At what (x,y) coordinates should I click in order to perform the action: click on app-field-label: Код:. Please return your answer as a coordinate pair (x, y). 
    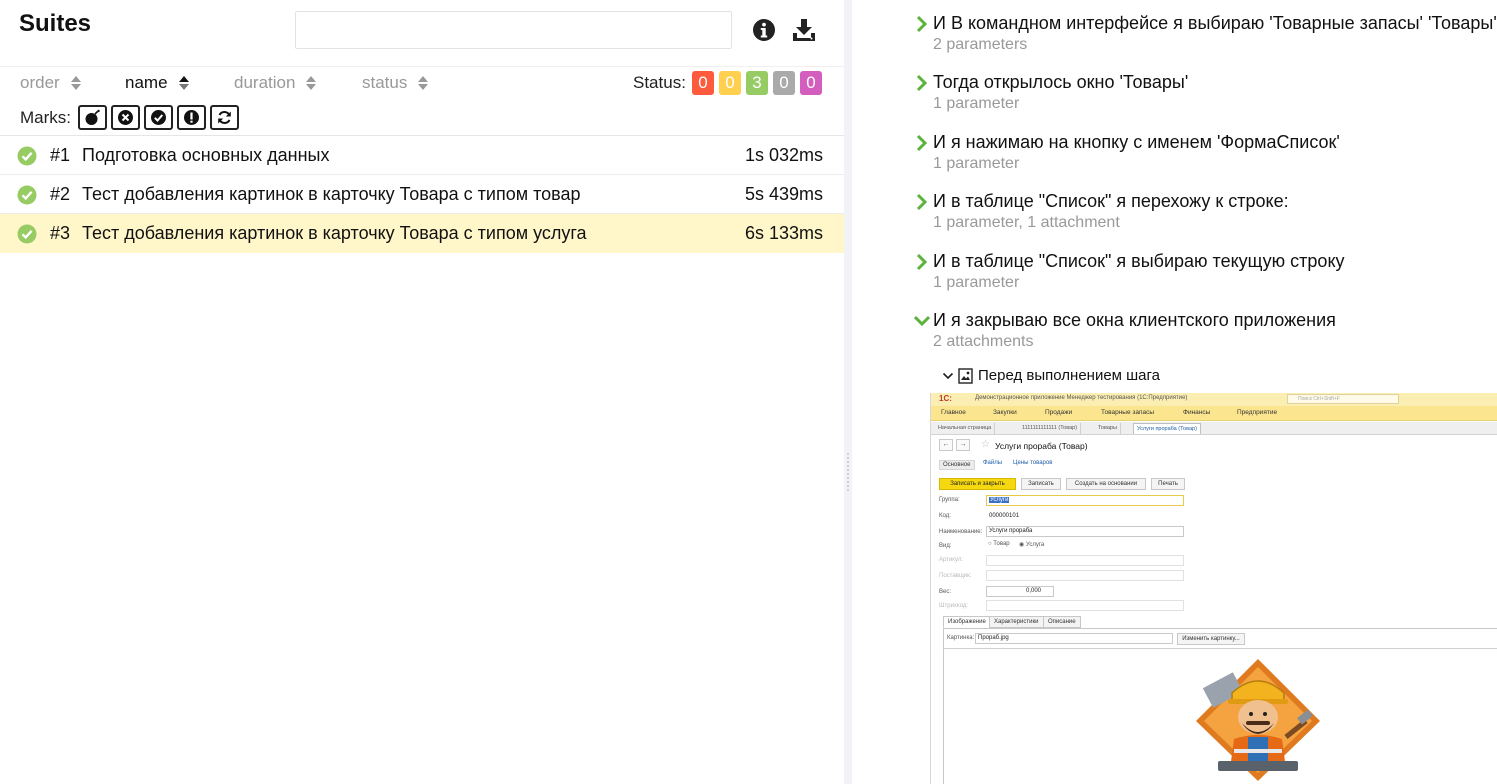
    Looking at the image, I should click on (945, 516).